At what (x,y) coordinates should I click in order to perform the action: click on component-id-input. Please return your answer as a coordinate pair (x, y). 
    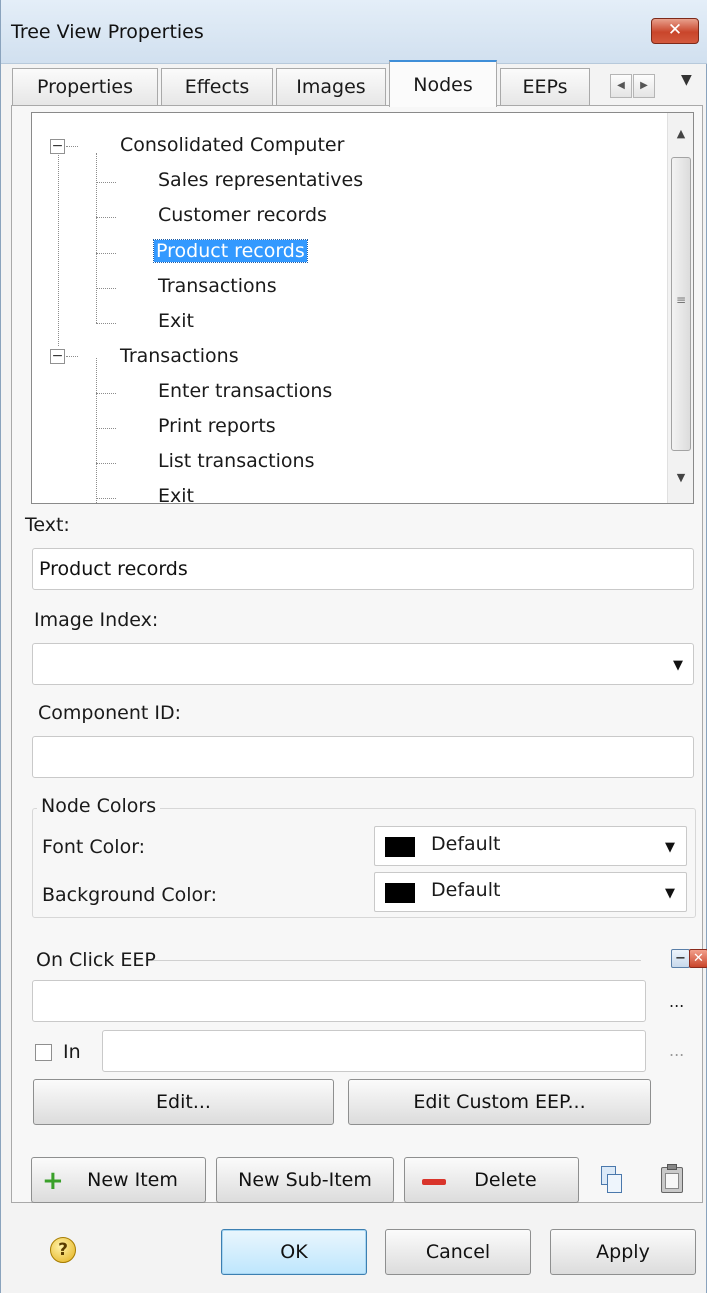
    Looking at the image, I should click on (363, 757).